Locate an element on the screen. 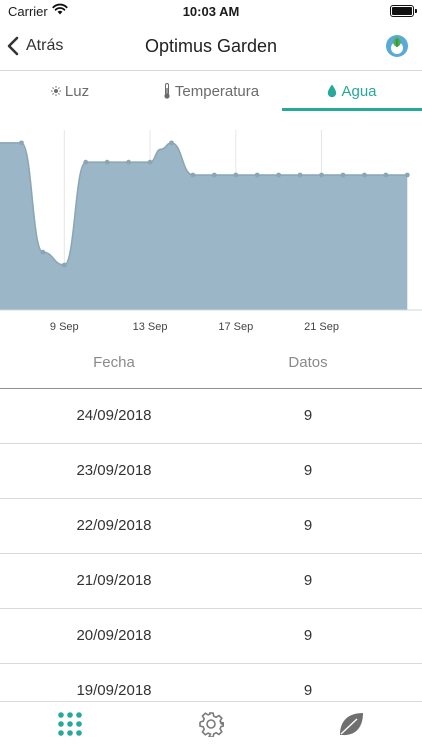  leaf-icon is located at coordinates (351, 726).